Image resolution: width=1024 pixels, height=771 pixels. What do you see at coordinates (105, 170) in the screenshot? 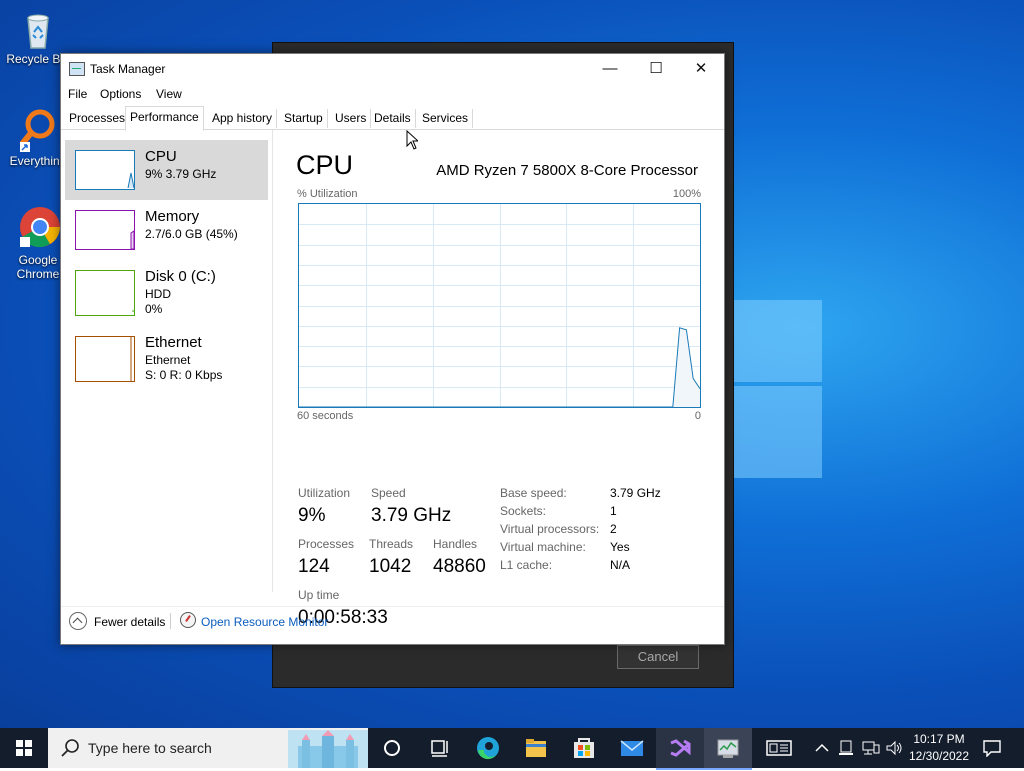
I see `cpu-thumbnail` at bounding box center [105, 170].